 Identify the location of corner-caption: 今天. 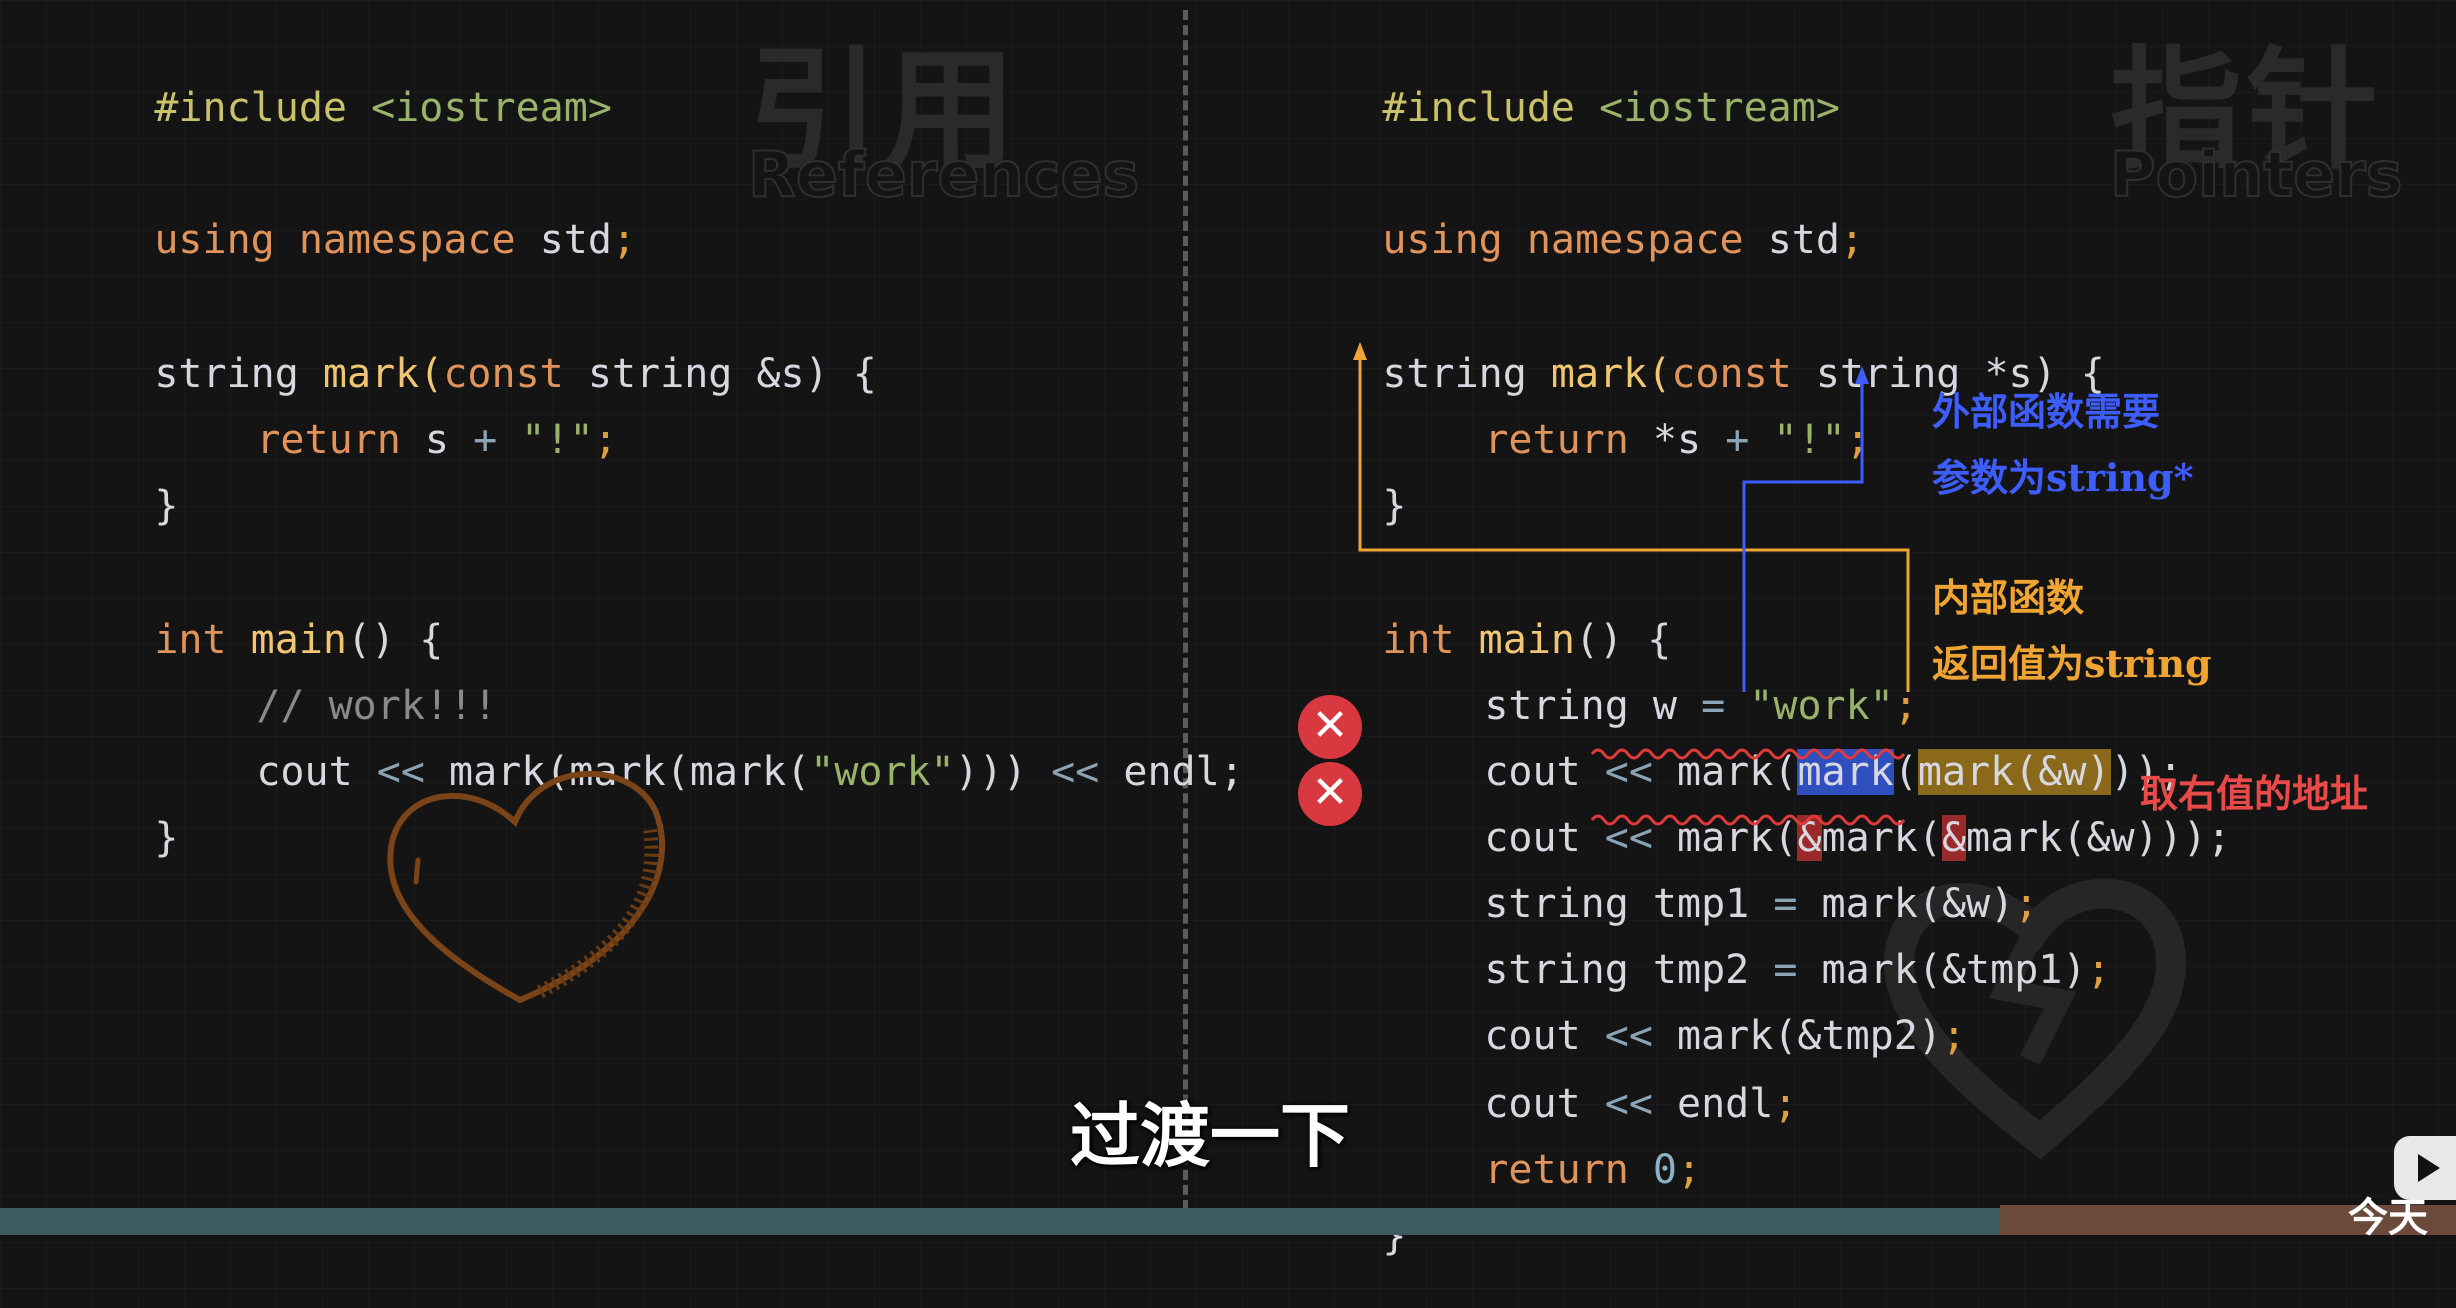
(2388, 1218).